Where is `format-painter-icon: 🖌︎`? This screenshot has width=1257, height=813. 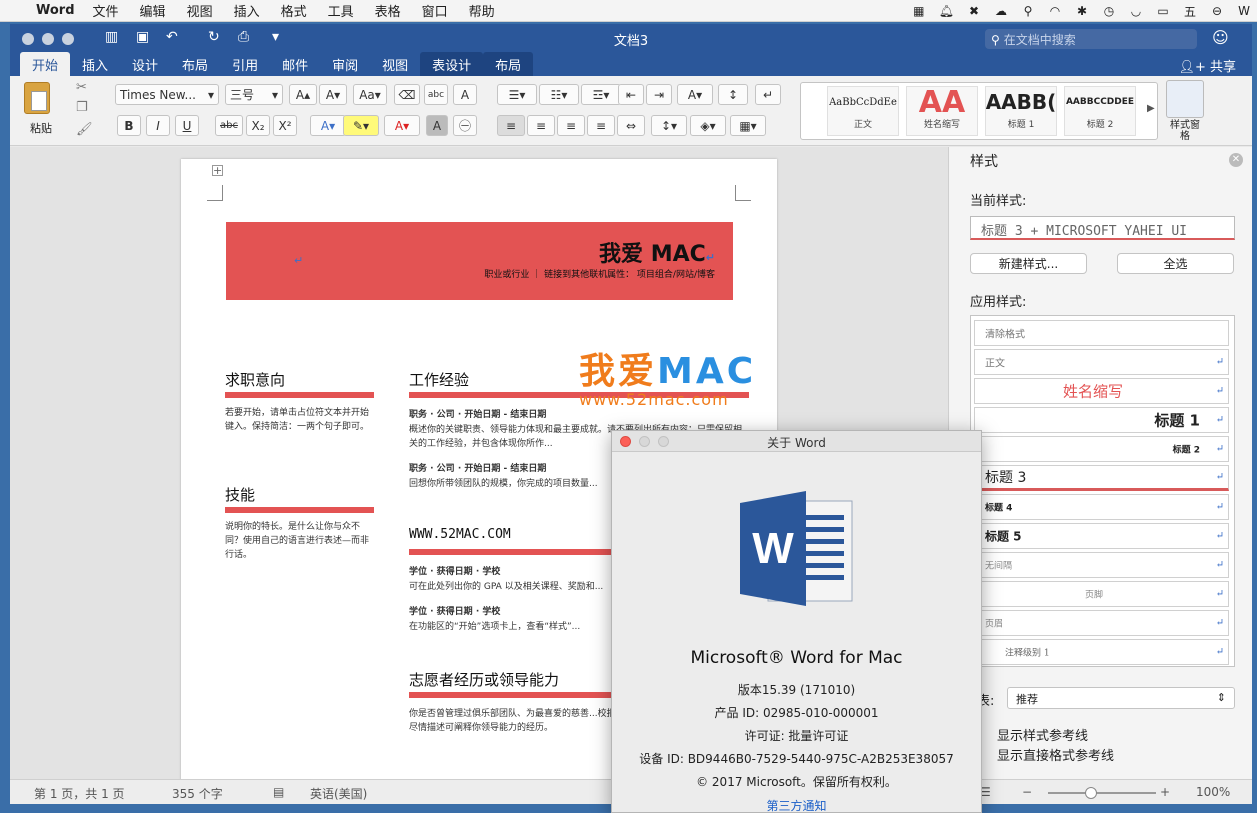 format-painter-icon: 🖌︎ is located at coordinates (84, 129).